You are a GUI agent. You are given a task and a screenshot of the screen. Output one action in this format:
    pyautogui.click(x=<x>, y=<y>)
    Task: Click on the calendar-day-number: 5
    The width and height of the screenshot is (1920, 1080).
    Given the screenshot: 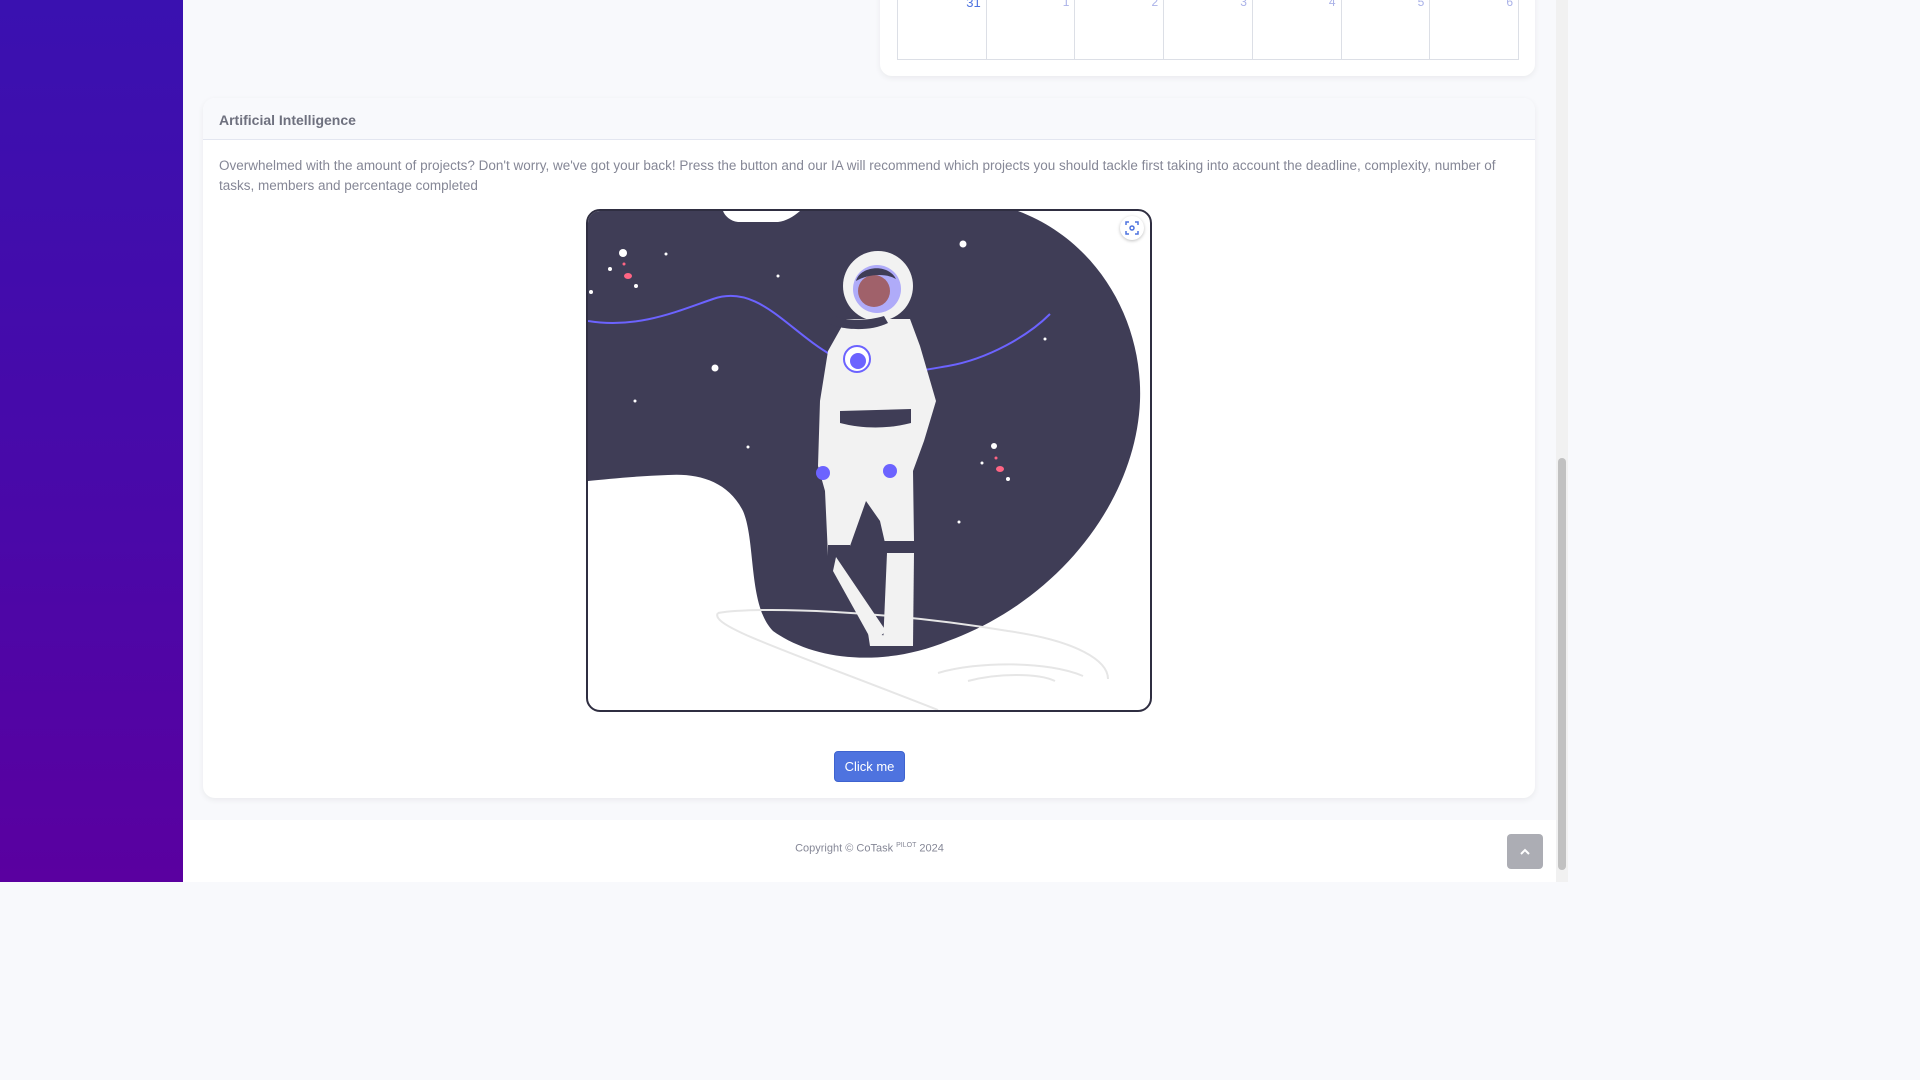 What is the action you would take?
    pyautogui.click(x=1421, y=4)
    